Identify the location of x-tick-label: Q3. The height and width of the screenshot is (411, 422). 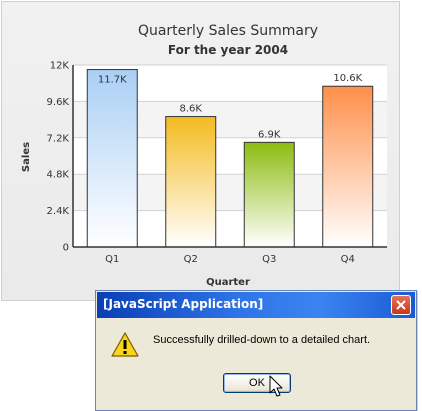
(269, 259).